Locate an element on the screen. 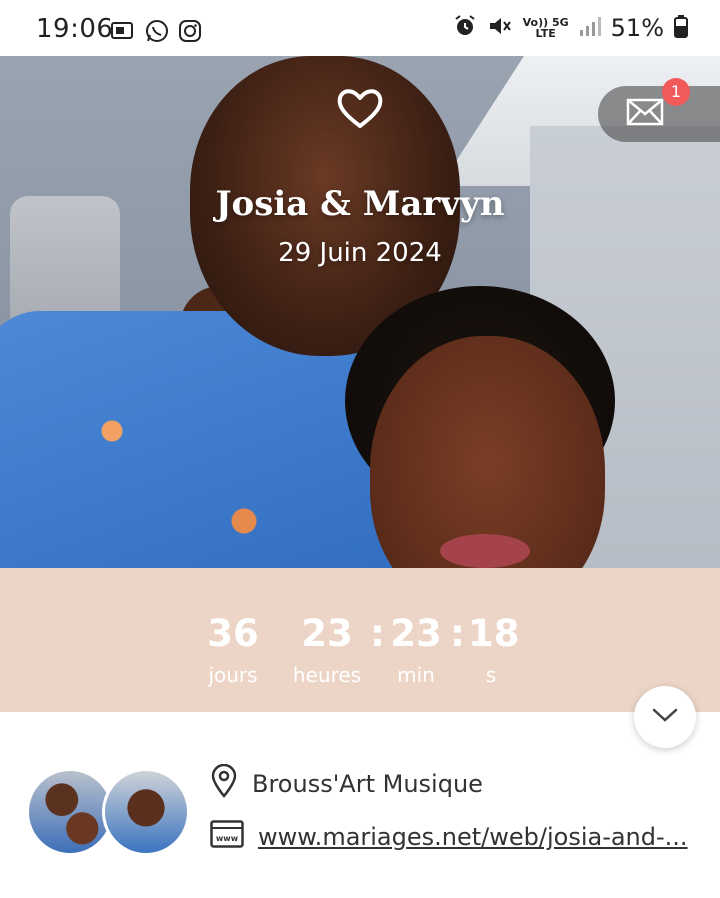  battery-icon is located at coordinates (681, 28).